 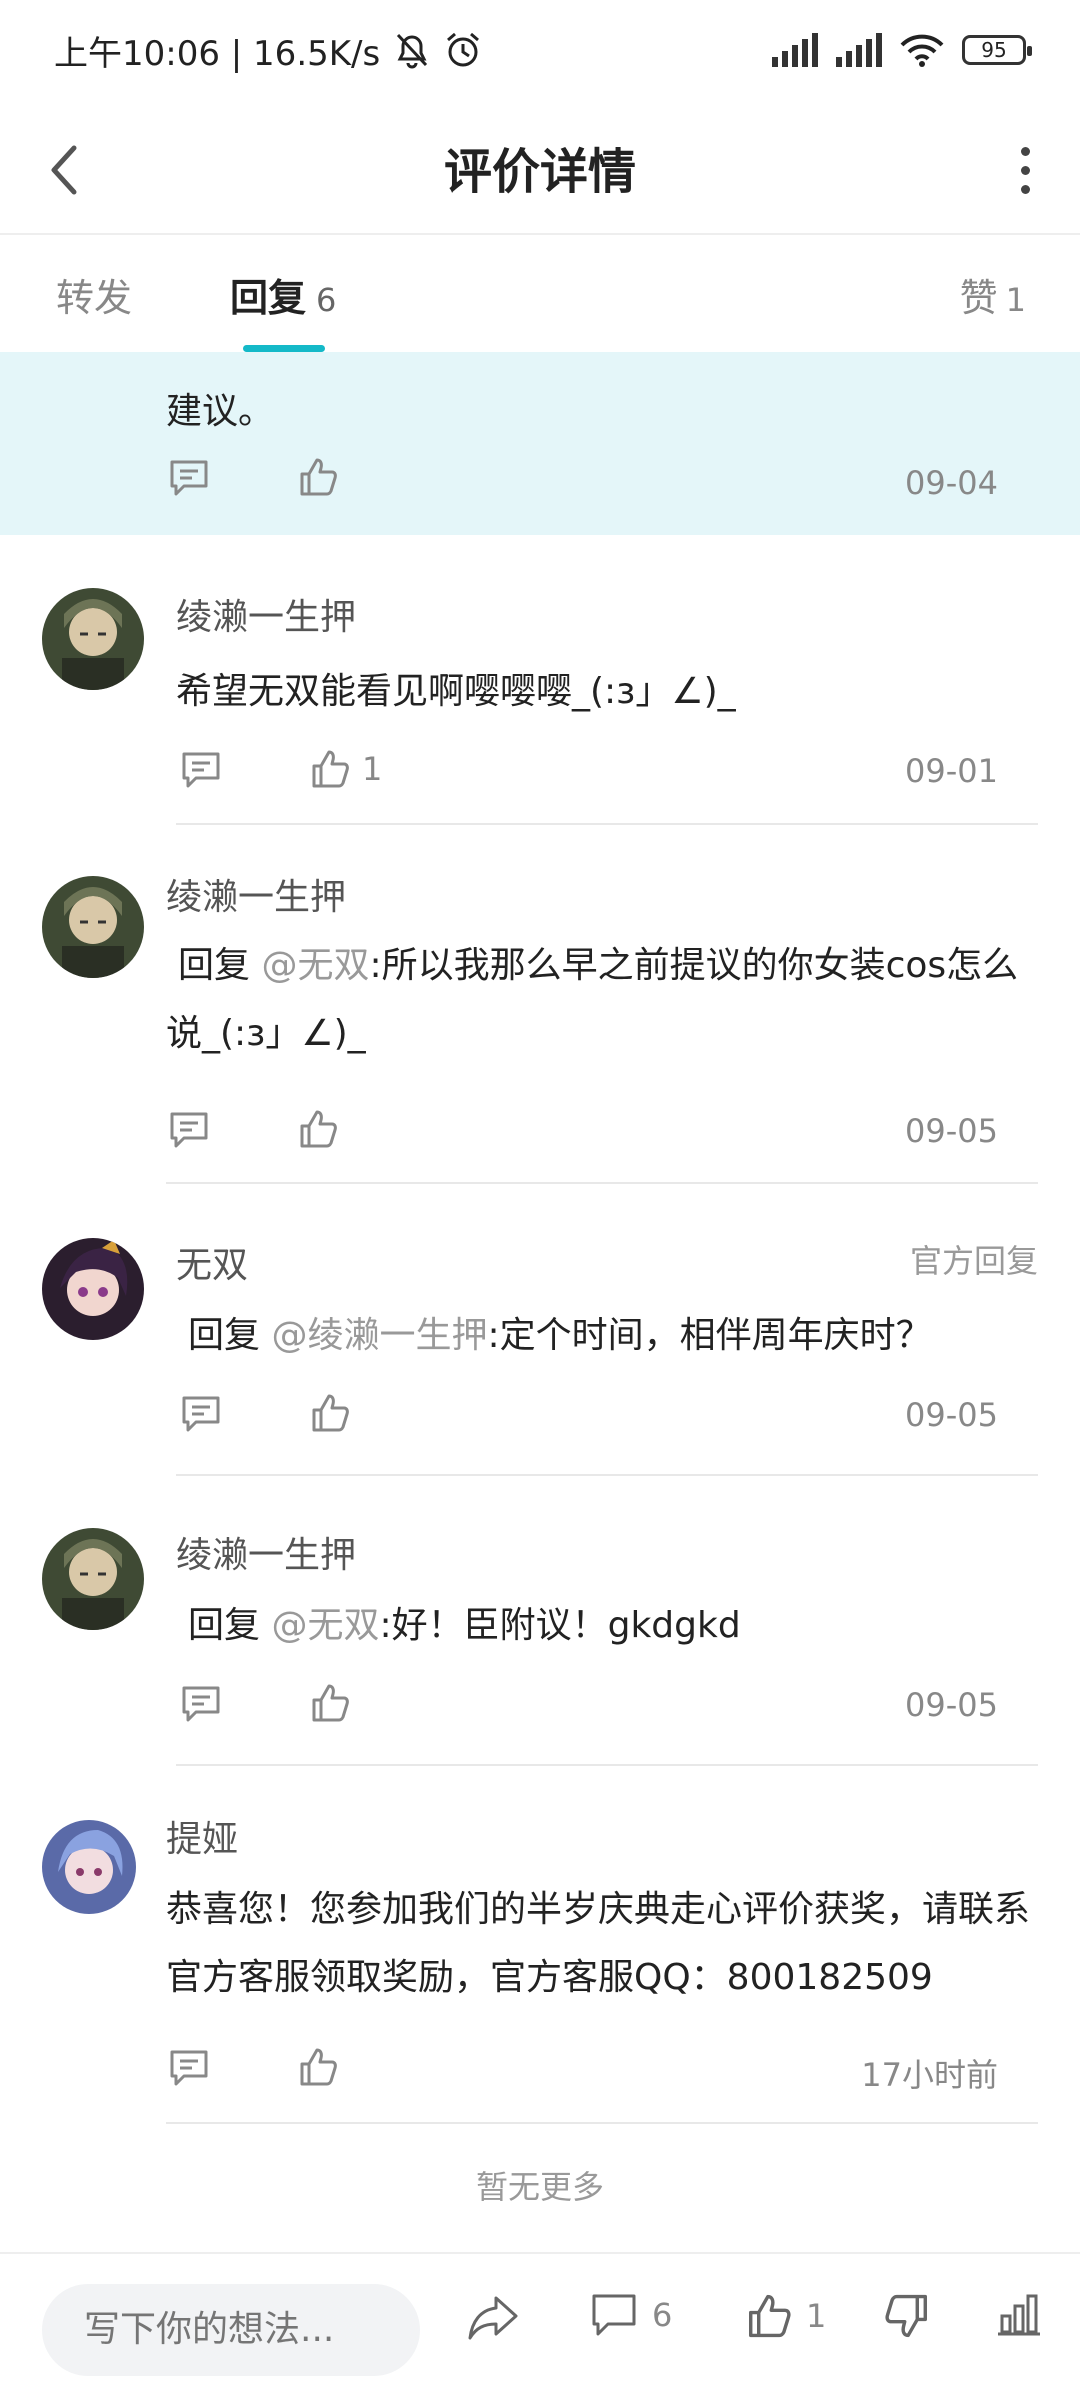 What do you see at coordinates (978, 298) in the screenshot?
I see `tab-like-label: 赞` at bounding box center [978, 298].